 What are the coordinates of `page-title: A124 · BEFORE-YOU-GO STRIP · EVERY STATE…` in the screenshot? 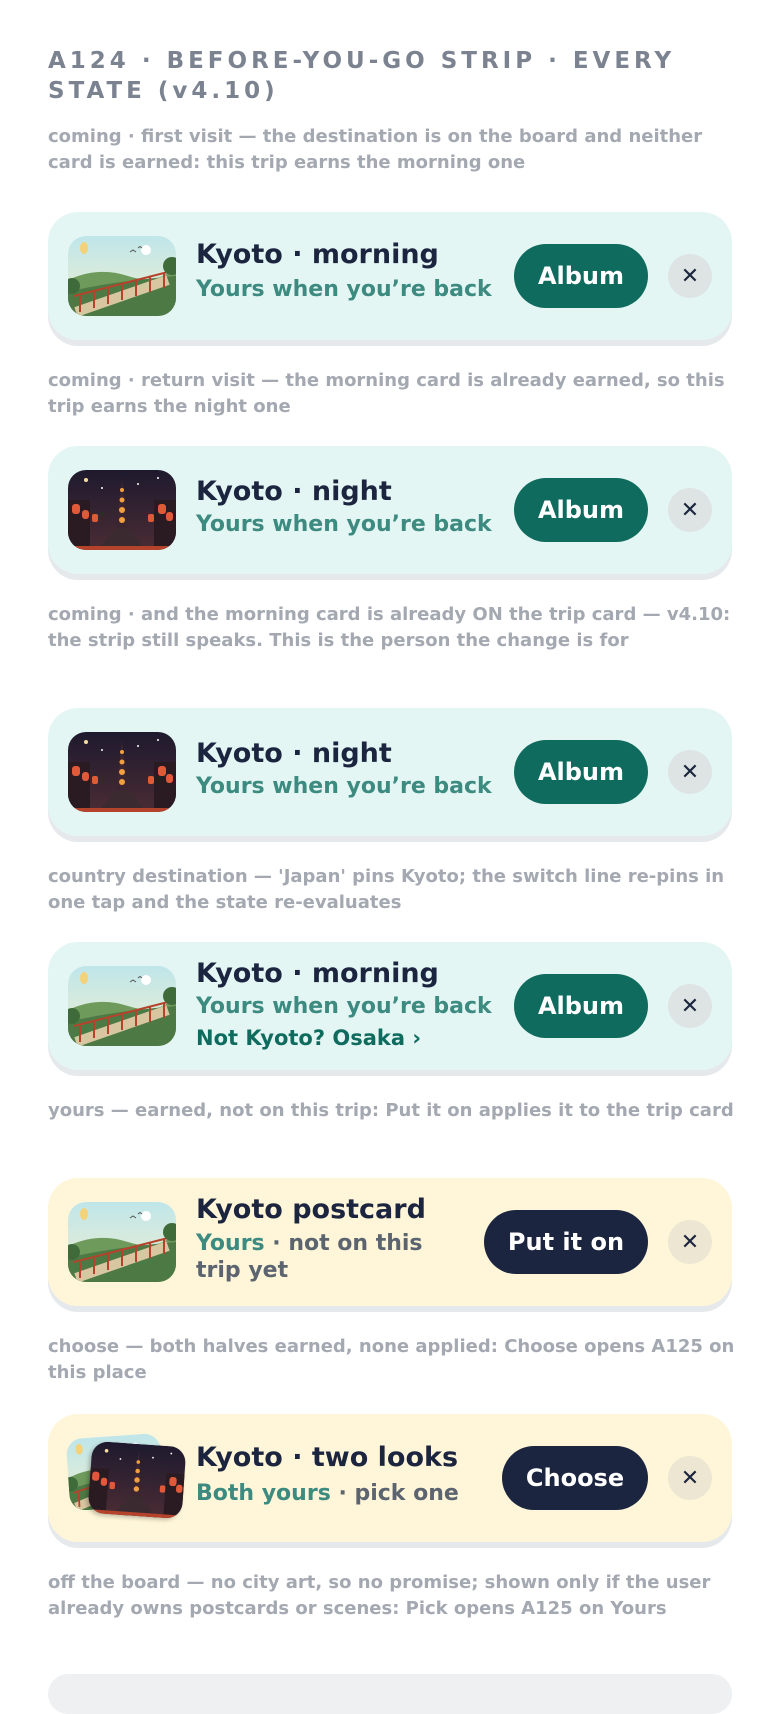 It's located at (362, 76).